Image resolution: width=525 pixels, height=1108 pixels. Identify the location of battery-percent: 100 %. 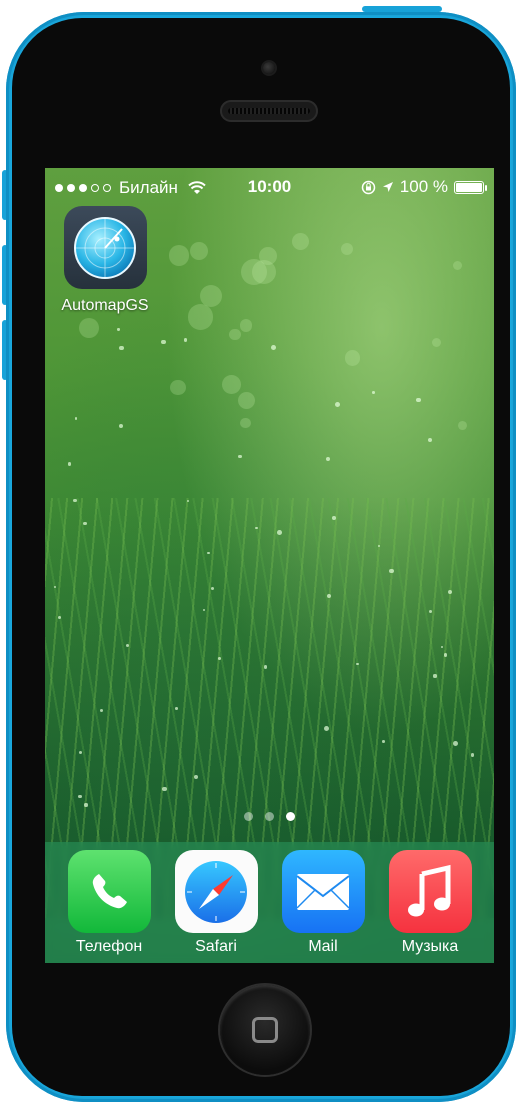
(423, 186).